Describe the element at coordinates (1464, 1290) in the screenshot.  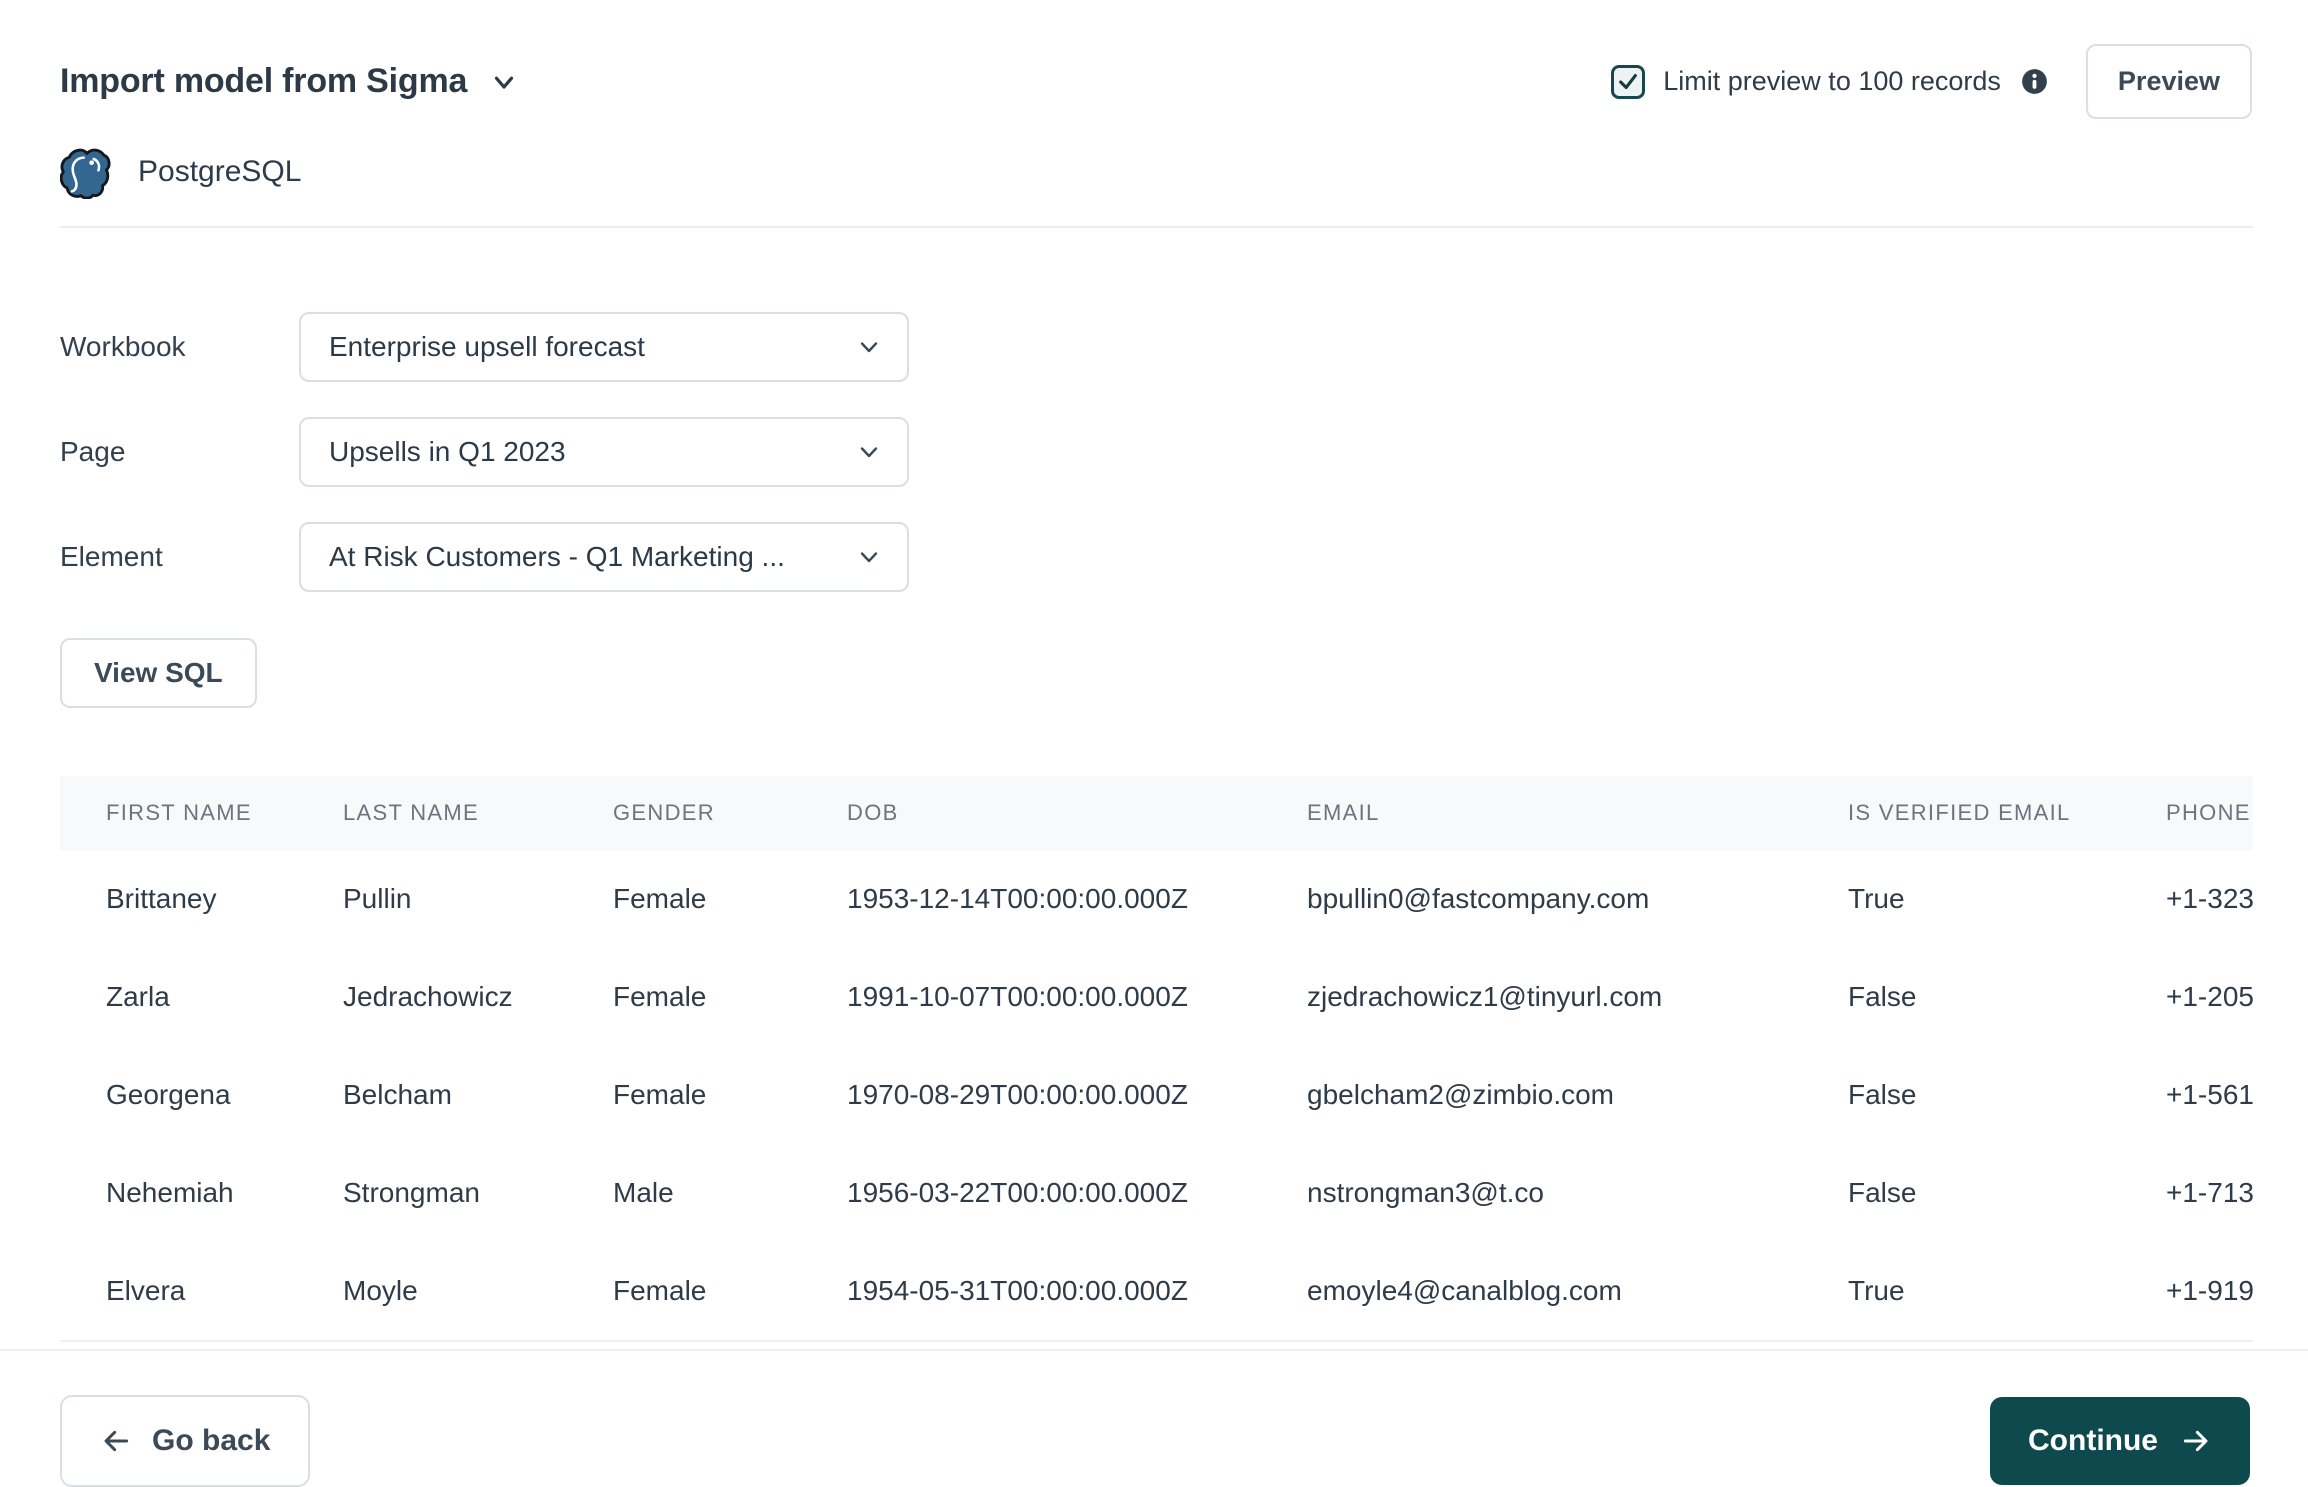
I see `table-cell: emoyle4@canalblog.com` at that location.